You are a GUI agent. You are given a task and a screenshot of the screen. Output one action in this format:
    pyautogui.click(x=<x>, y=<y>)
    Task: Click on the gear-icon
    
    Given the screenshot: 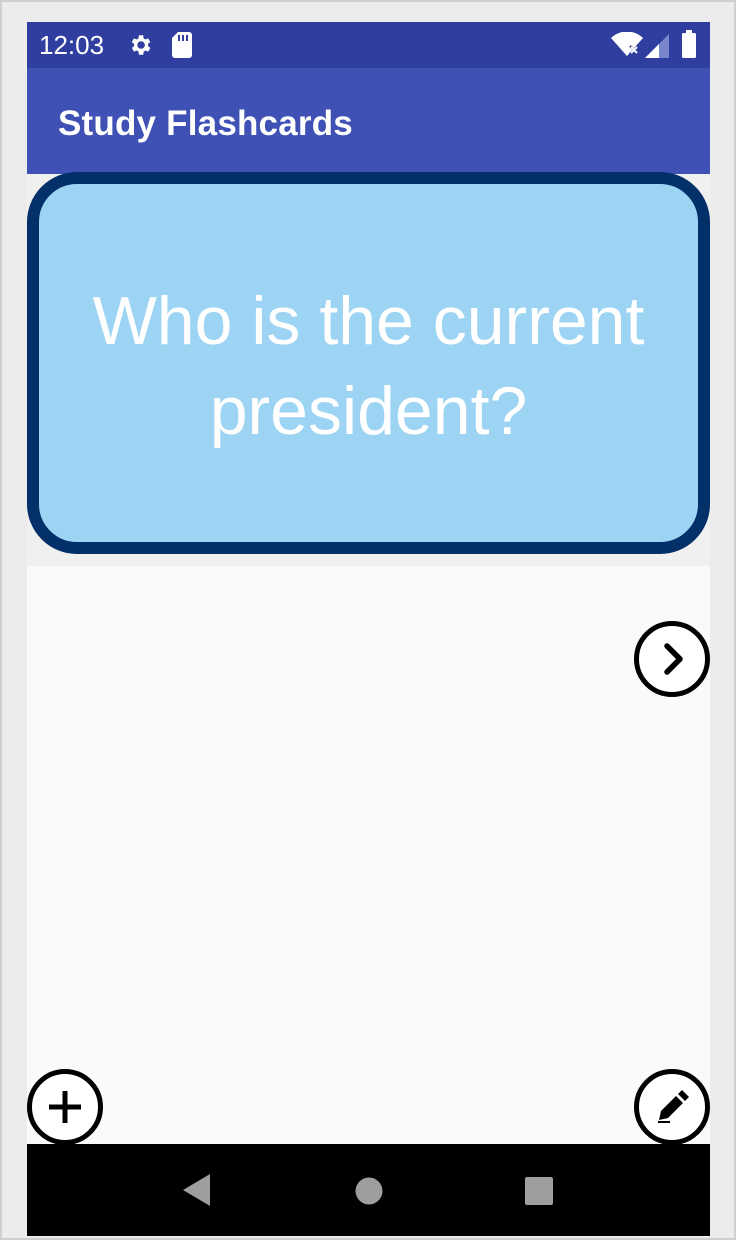 What is the action you would take?
    pyautogui.click(x=141, y=45)
    